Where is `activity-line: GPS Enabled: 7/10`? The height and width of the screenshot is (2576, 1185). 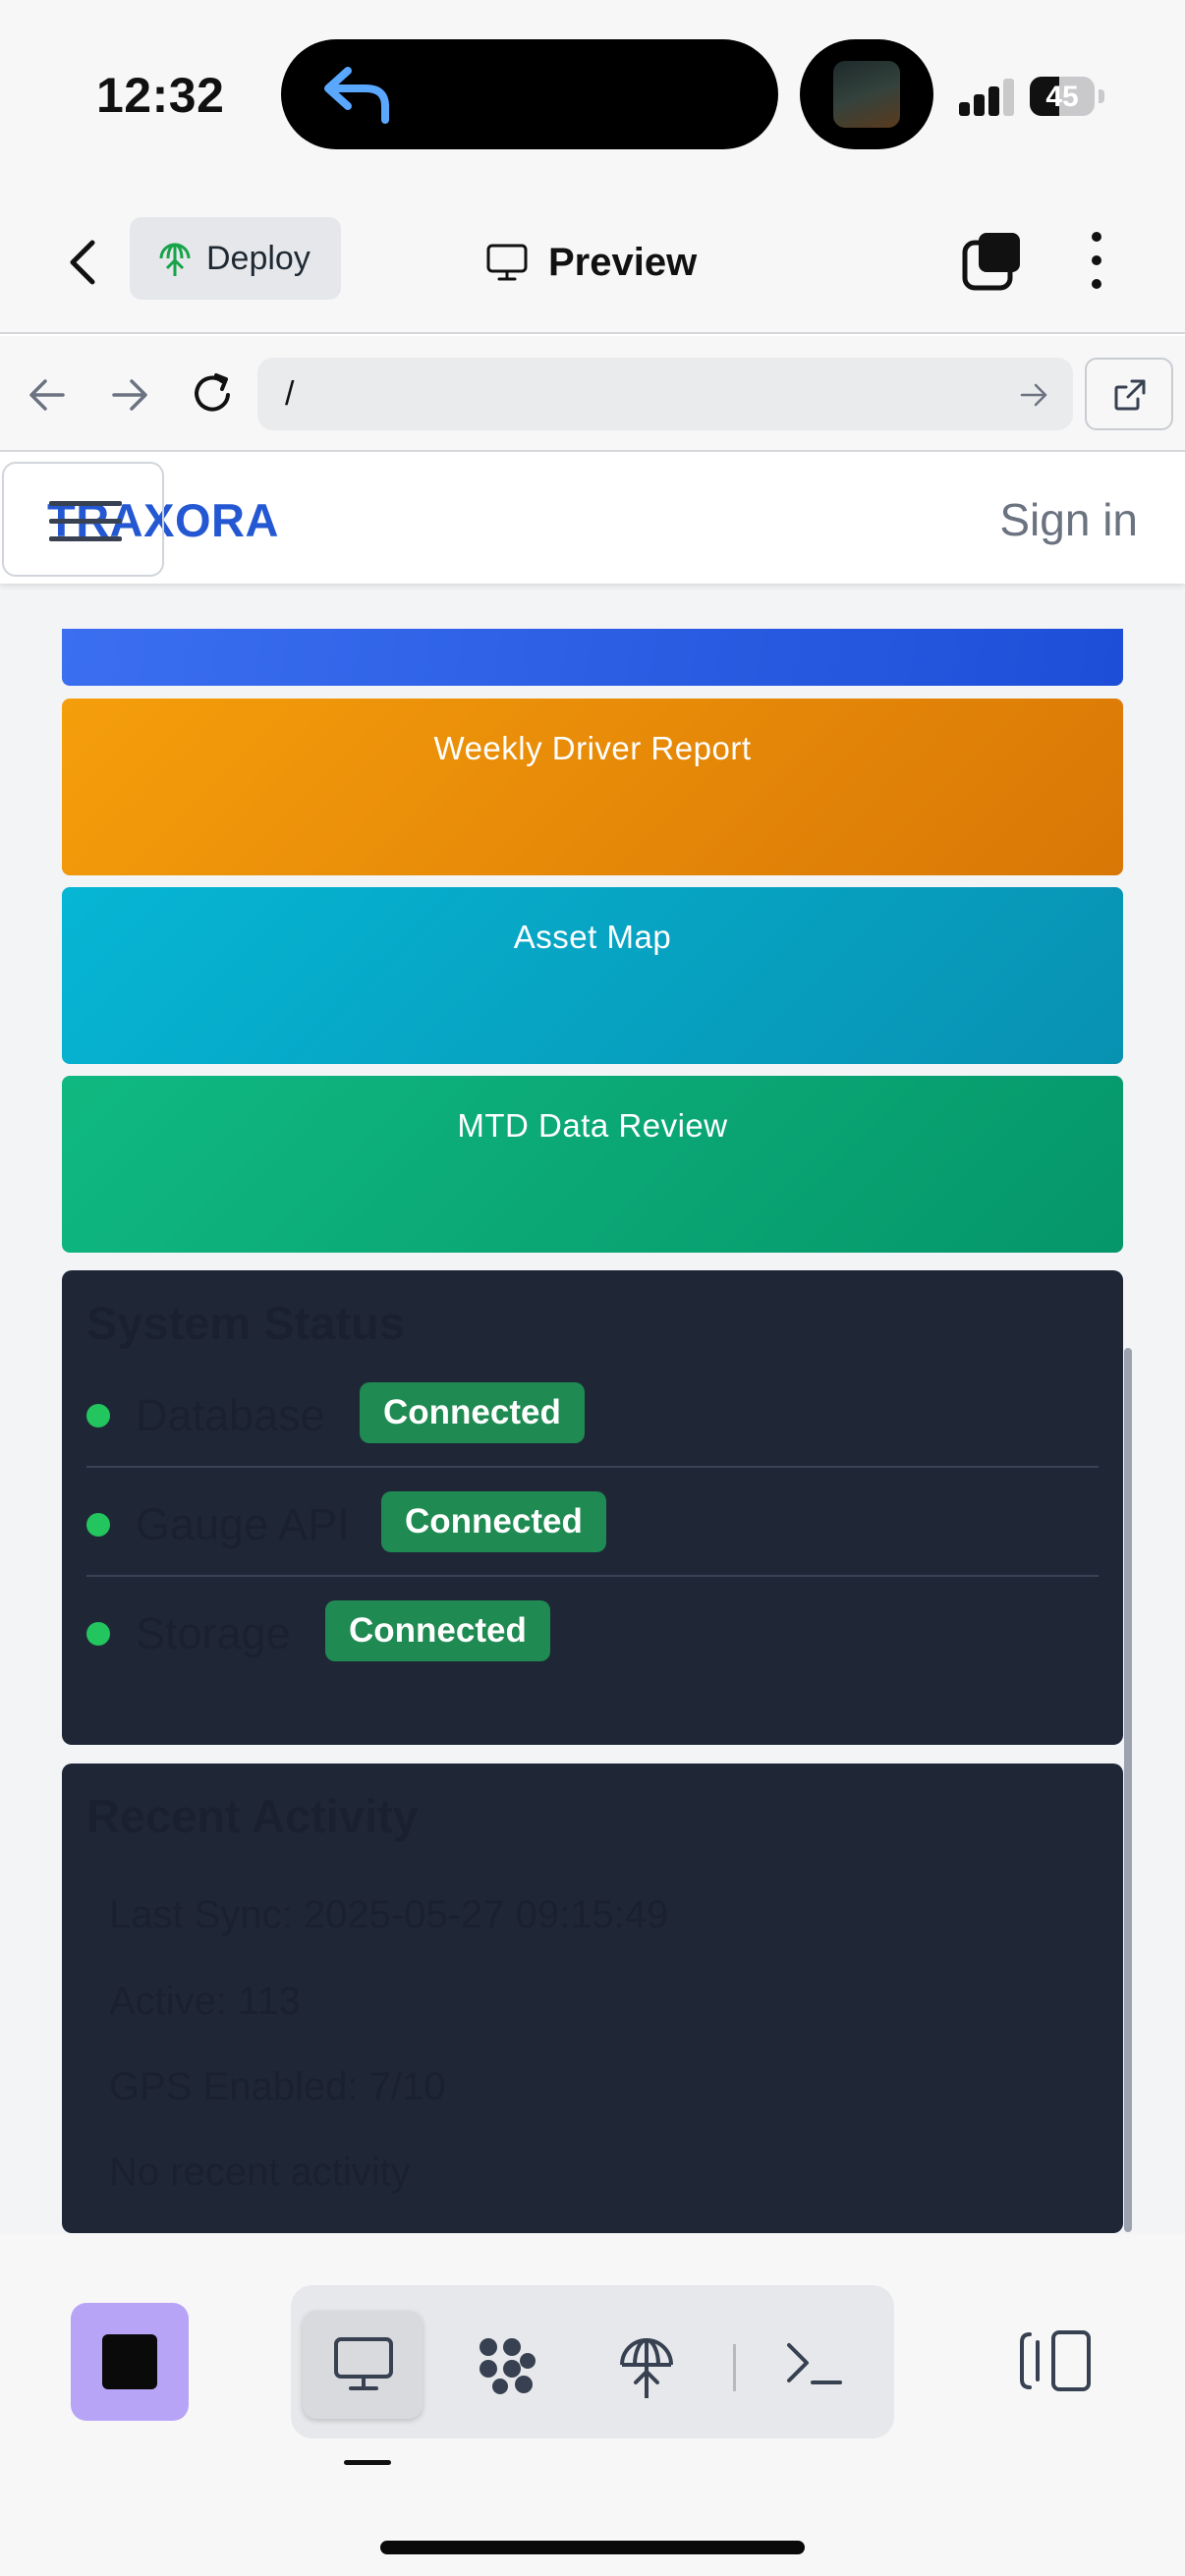
activity-line: GPS Enabled: 7/10 is located at coordinates (278, 2086).